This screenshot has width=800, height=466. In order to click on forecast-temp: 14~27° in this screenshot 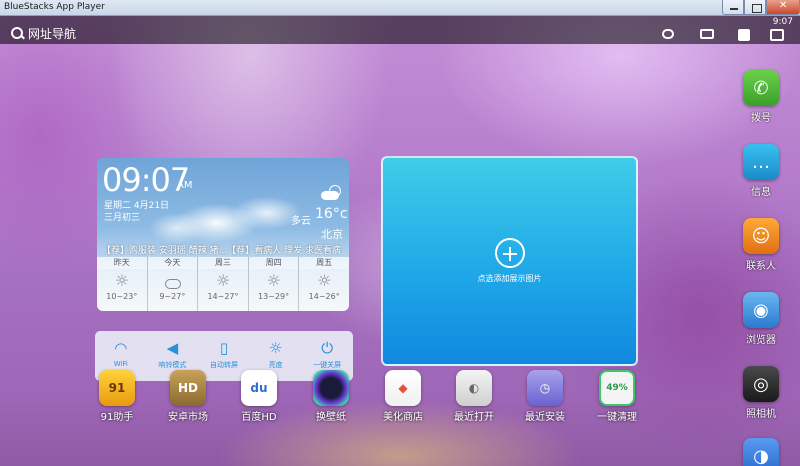, I will do `click(223, 296)`.